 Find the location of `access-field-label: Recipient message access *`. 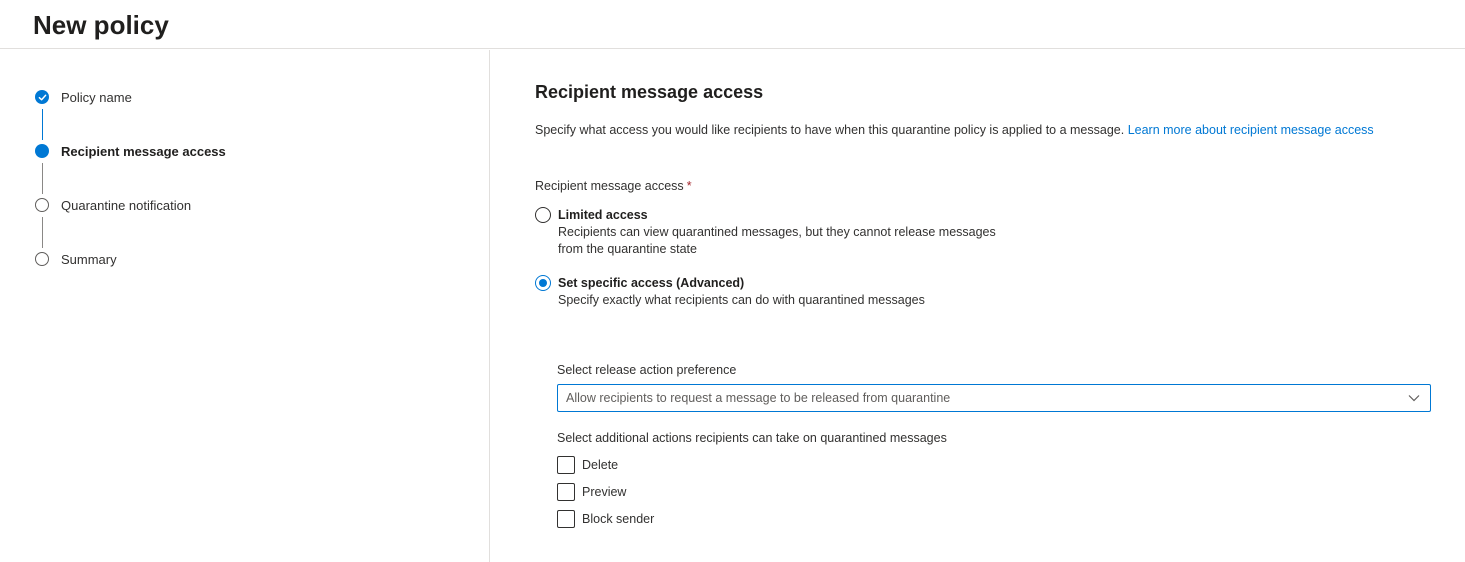

access-field-label: Recipient message access * is located at coordinates (613, 186).